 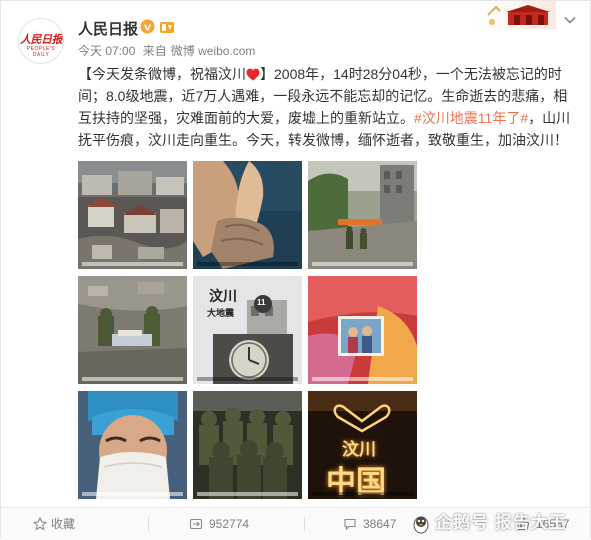 I want to click on avatar-logo-text: 人民日报, so click(x=41, y=39).